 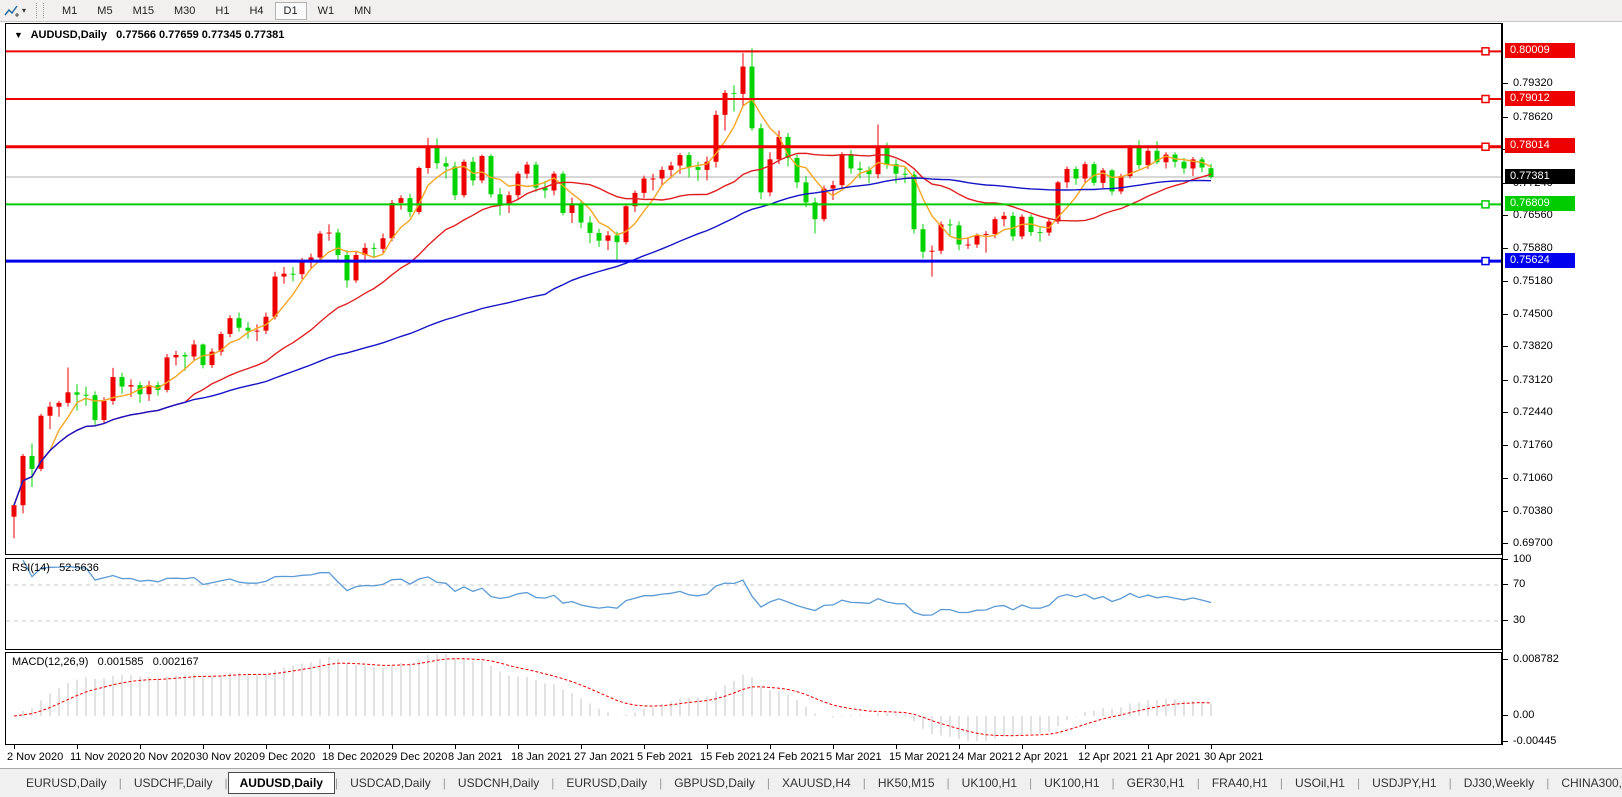 I want to click on price-tick-label: 0.71760, so click(x=1533, y=444).